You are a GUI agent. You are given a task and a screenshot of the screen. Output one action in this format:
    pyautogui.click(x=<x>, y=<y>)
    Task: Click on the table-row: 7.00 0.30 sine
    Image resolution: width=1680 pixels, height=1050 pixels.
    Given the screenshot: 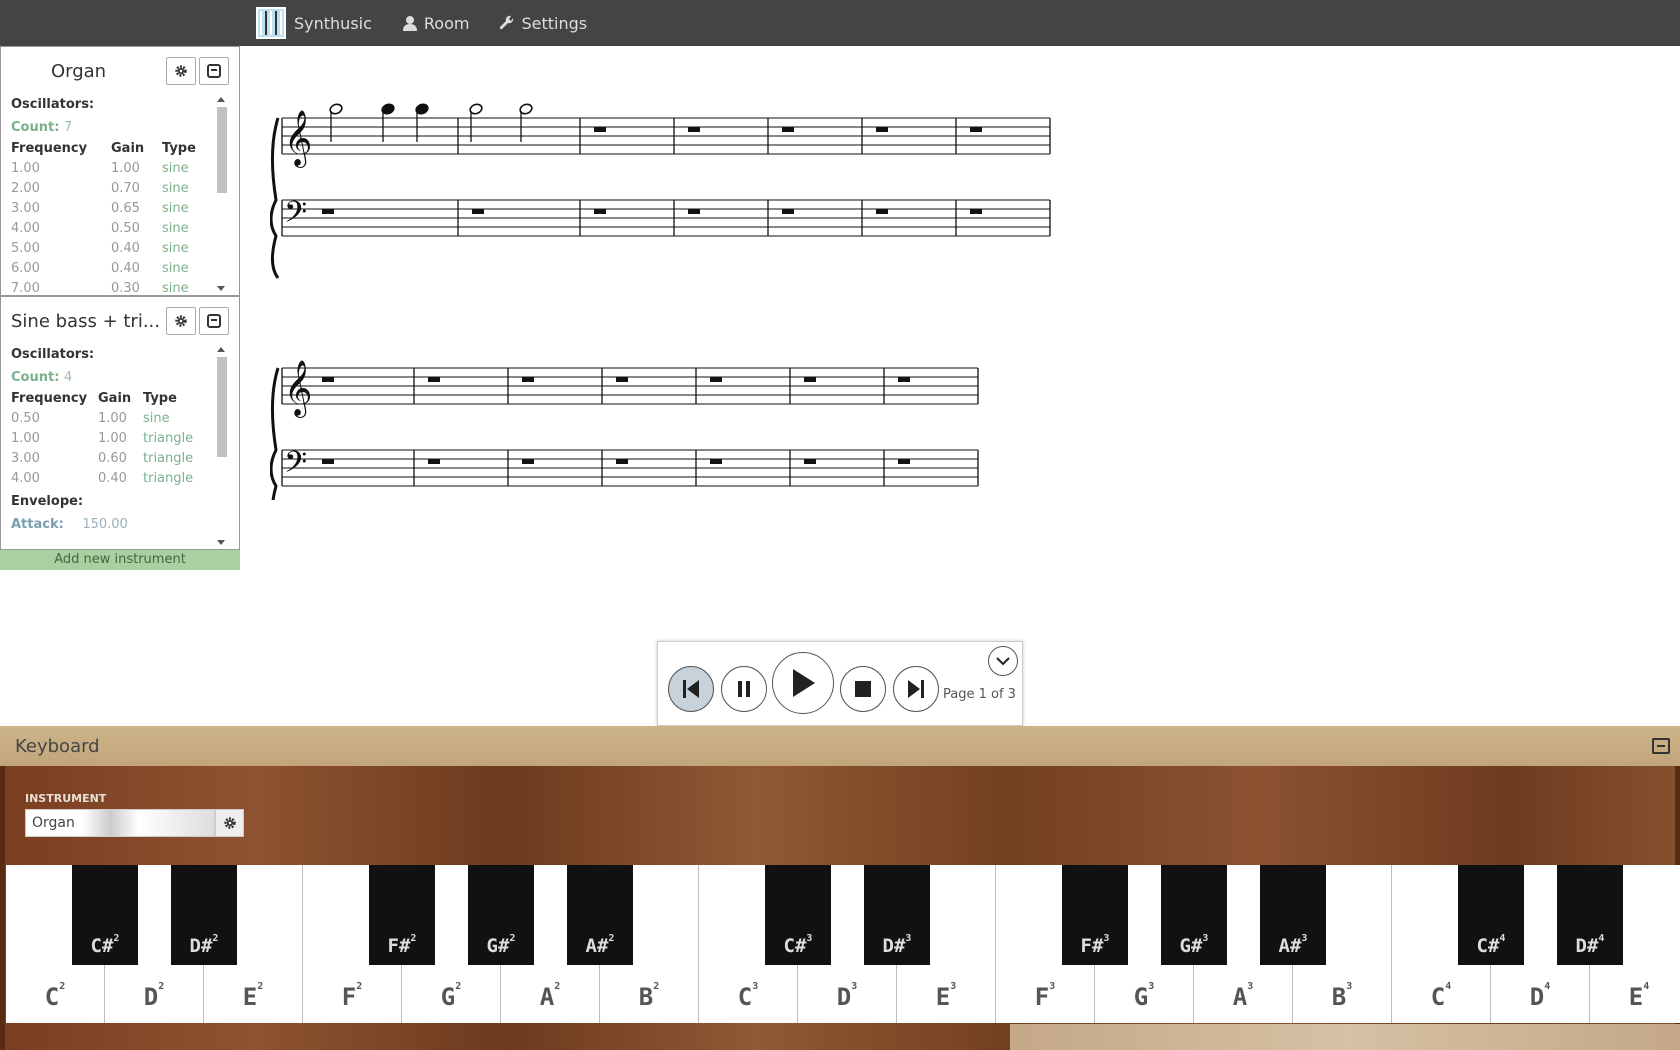 What is the action you would take?
    pyautogui.click(x=100, y=288)
    